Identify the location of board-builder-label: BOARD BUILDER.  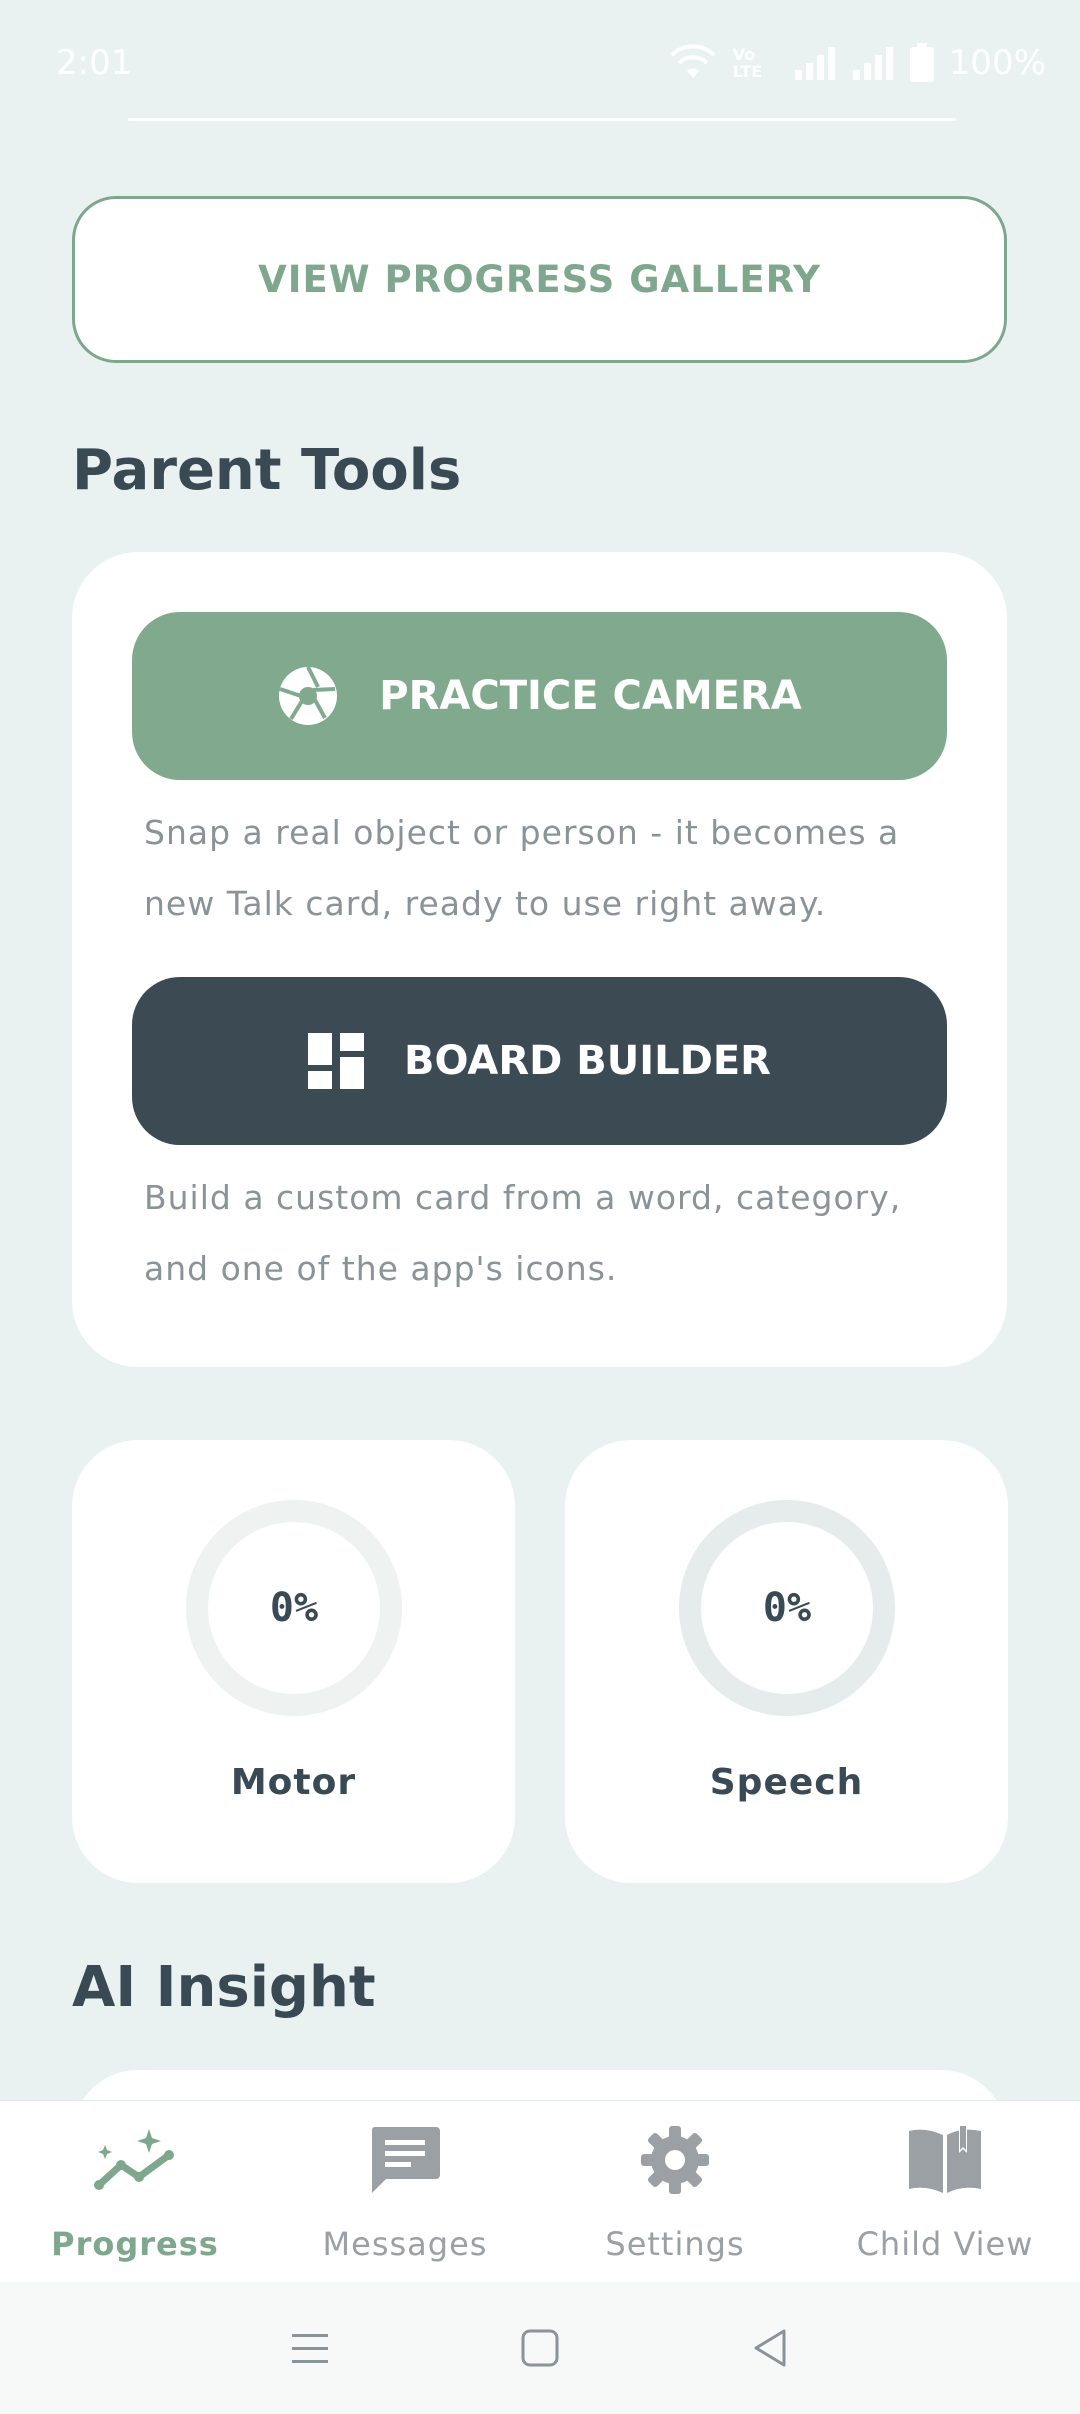
(587, 1061).